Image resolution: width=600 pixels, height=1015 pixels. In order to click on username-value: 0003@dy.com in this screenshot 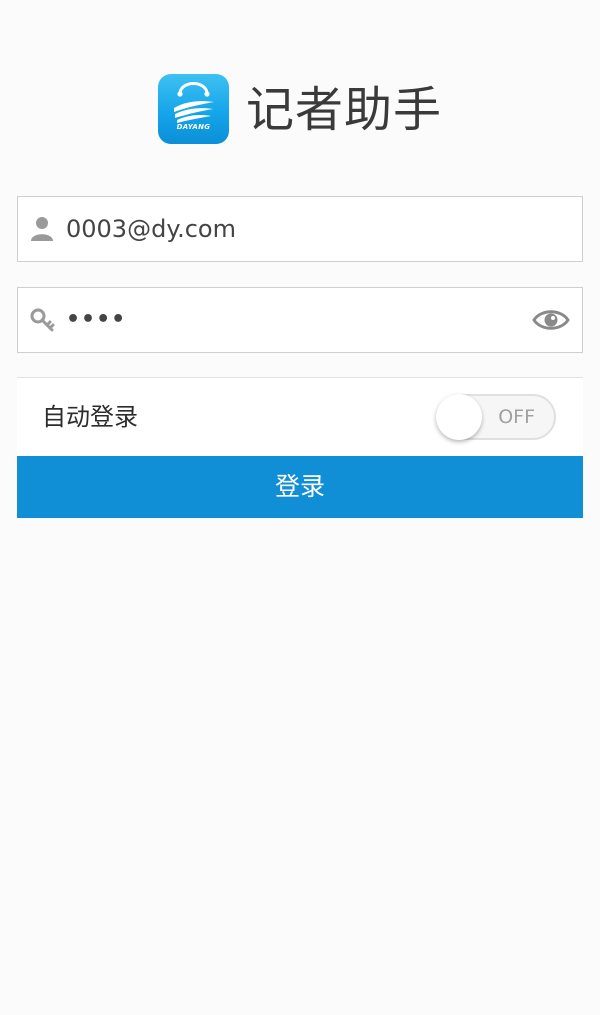, I will do `click(151, 229)`.